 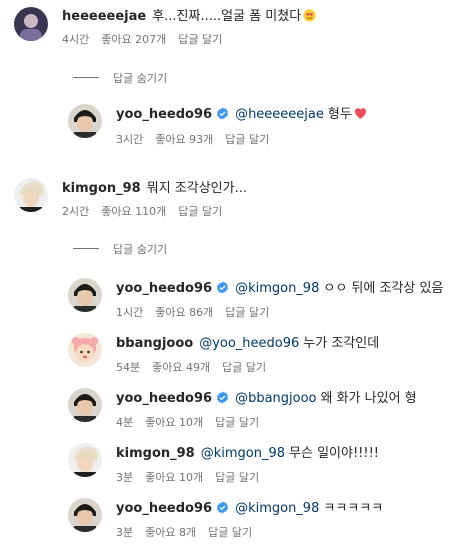 What do you see at coordinates (275, 398) in the screenshot?
I see `comment-mention: @bbangjooo` at bounding box center [275, 398].